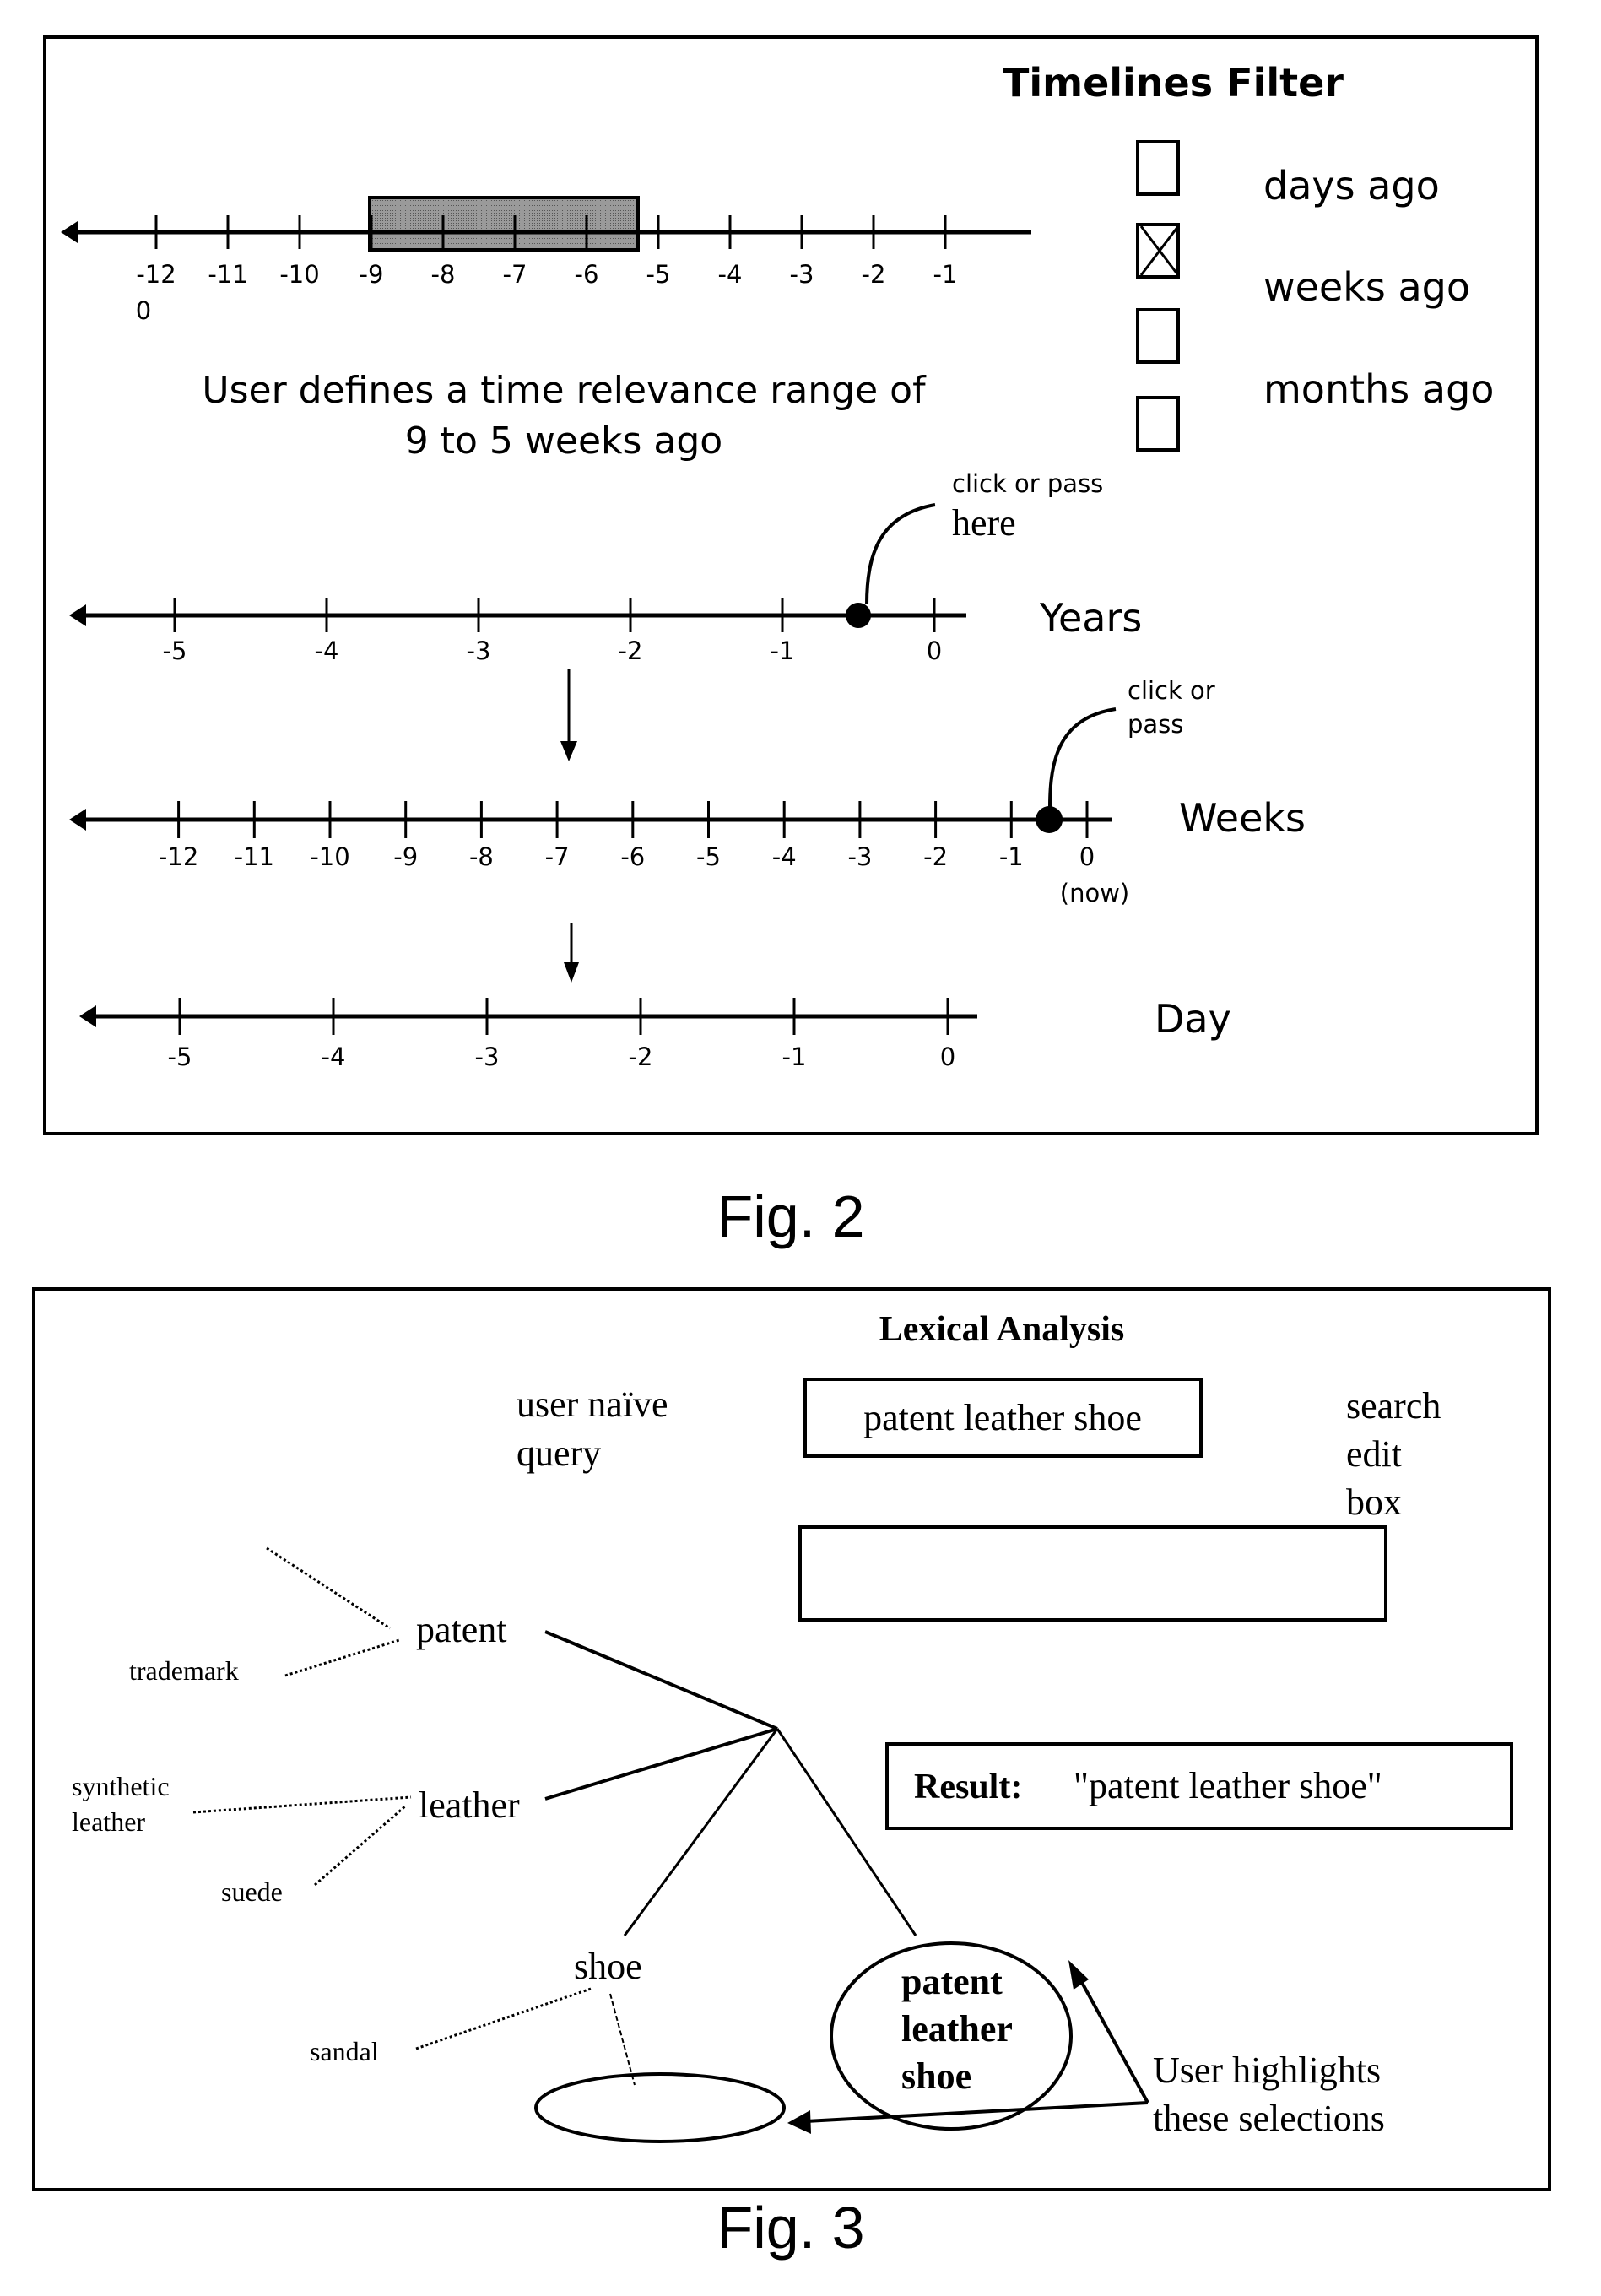 The height and width of the screenshot is (2296, 1601). I want to click on tree-term-patent: patent, so click(461, 1629).